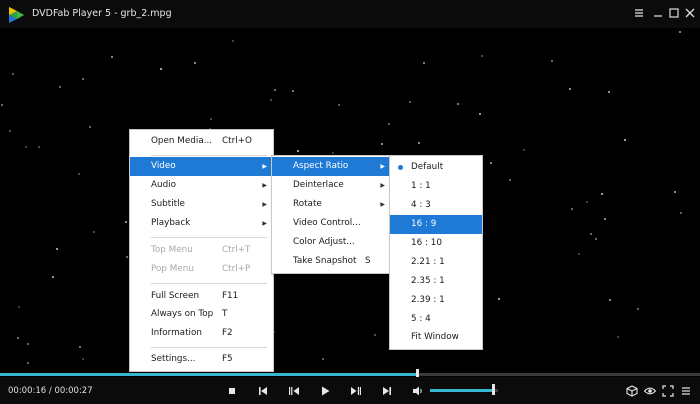 Image resolution: width=700 pixels, height=404 pixels. Describe the element at coordinates (201, 269) in the screenshot. I see `menu-item-pop-menu: Pop Menu Ctrl+P` at that location.